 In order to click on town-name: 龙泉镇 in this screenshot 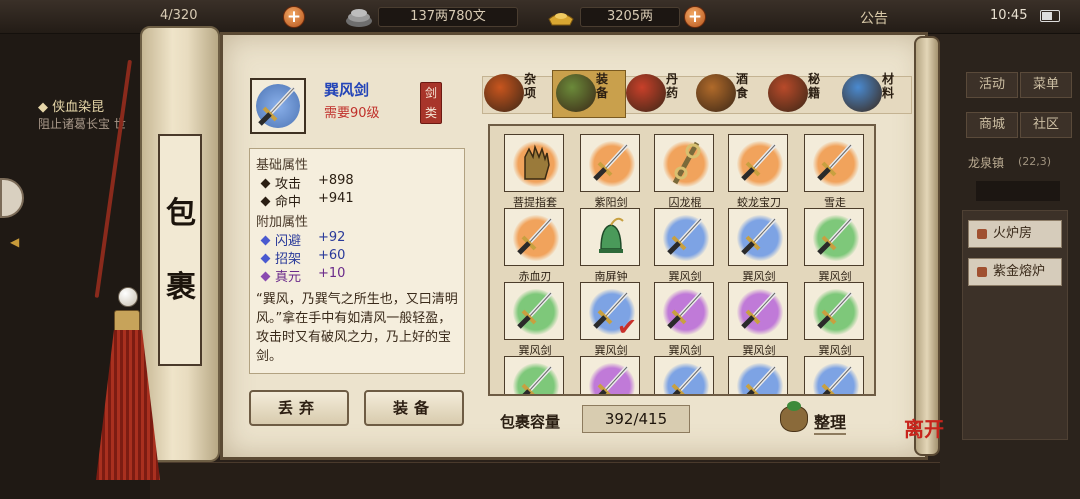, I will do `click(986, 163)`.